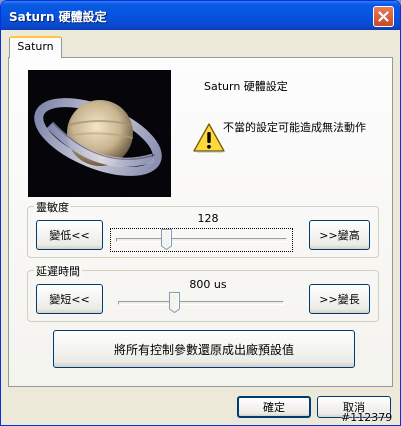 The width and height of the screenshot is (401, 426). Describe the element at coordinates (200, 15) in the screenshot. I see `title-bar: Saturn 硬體設定` at that location.